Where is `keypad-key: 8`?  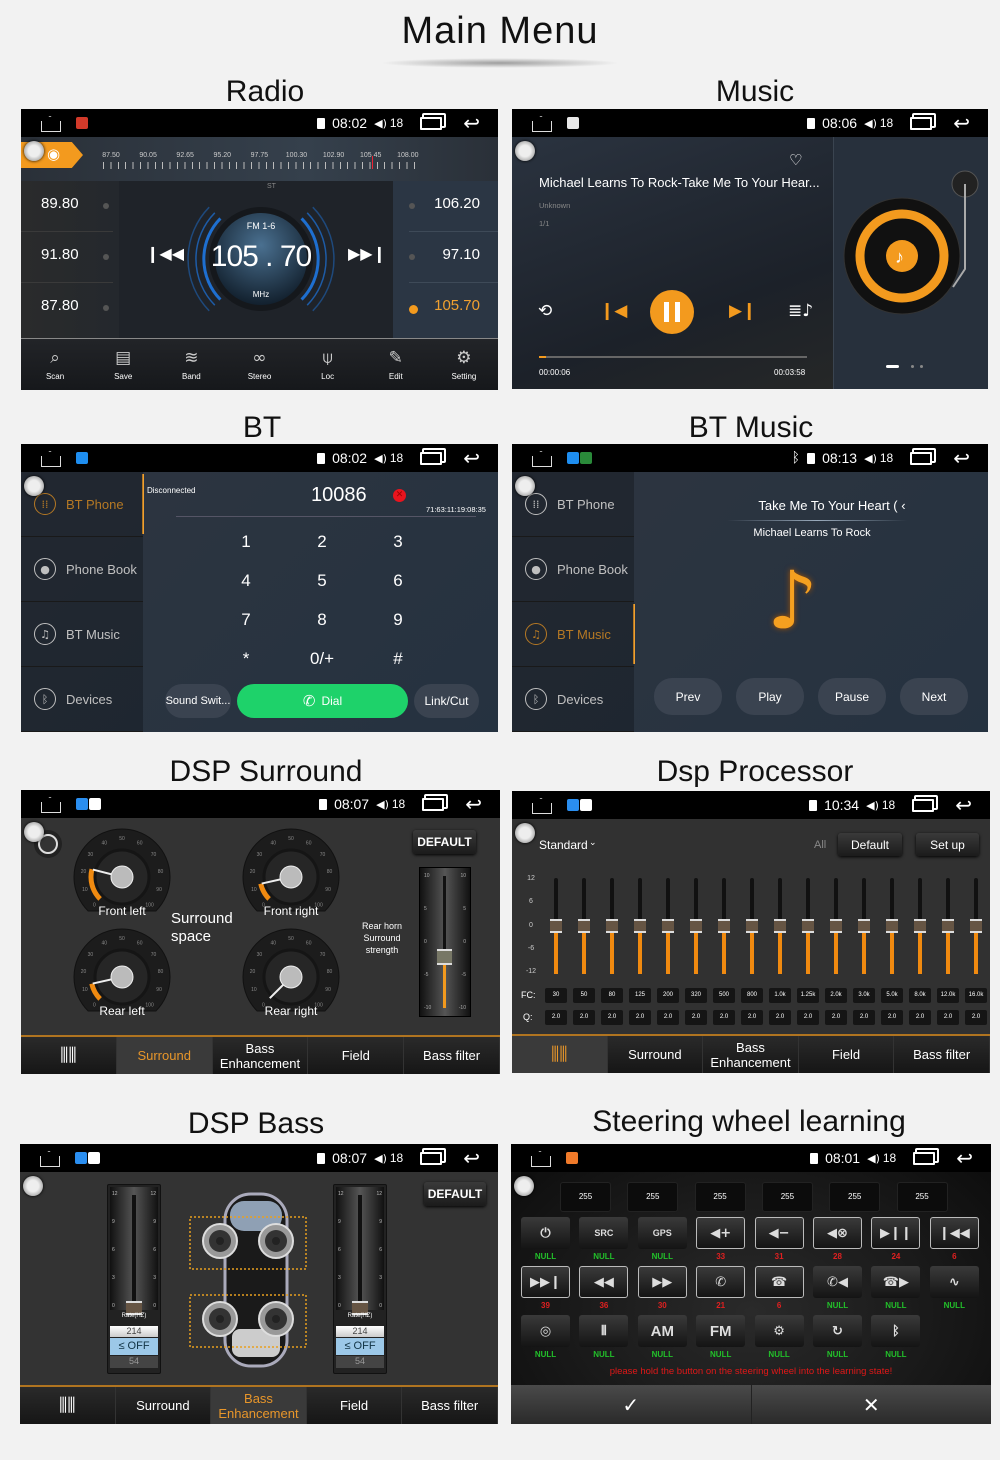 keypad-key: 8 is located at coordinates (322, 620).